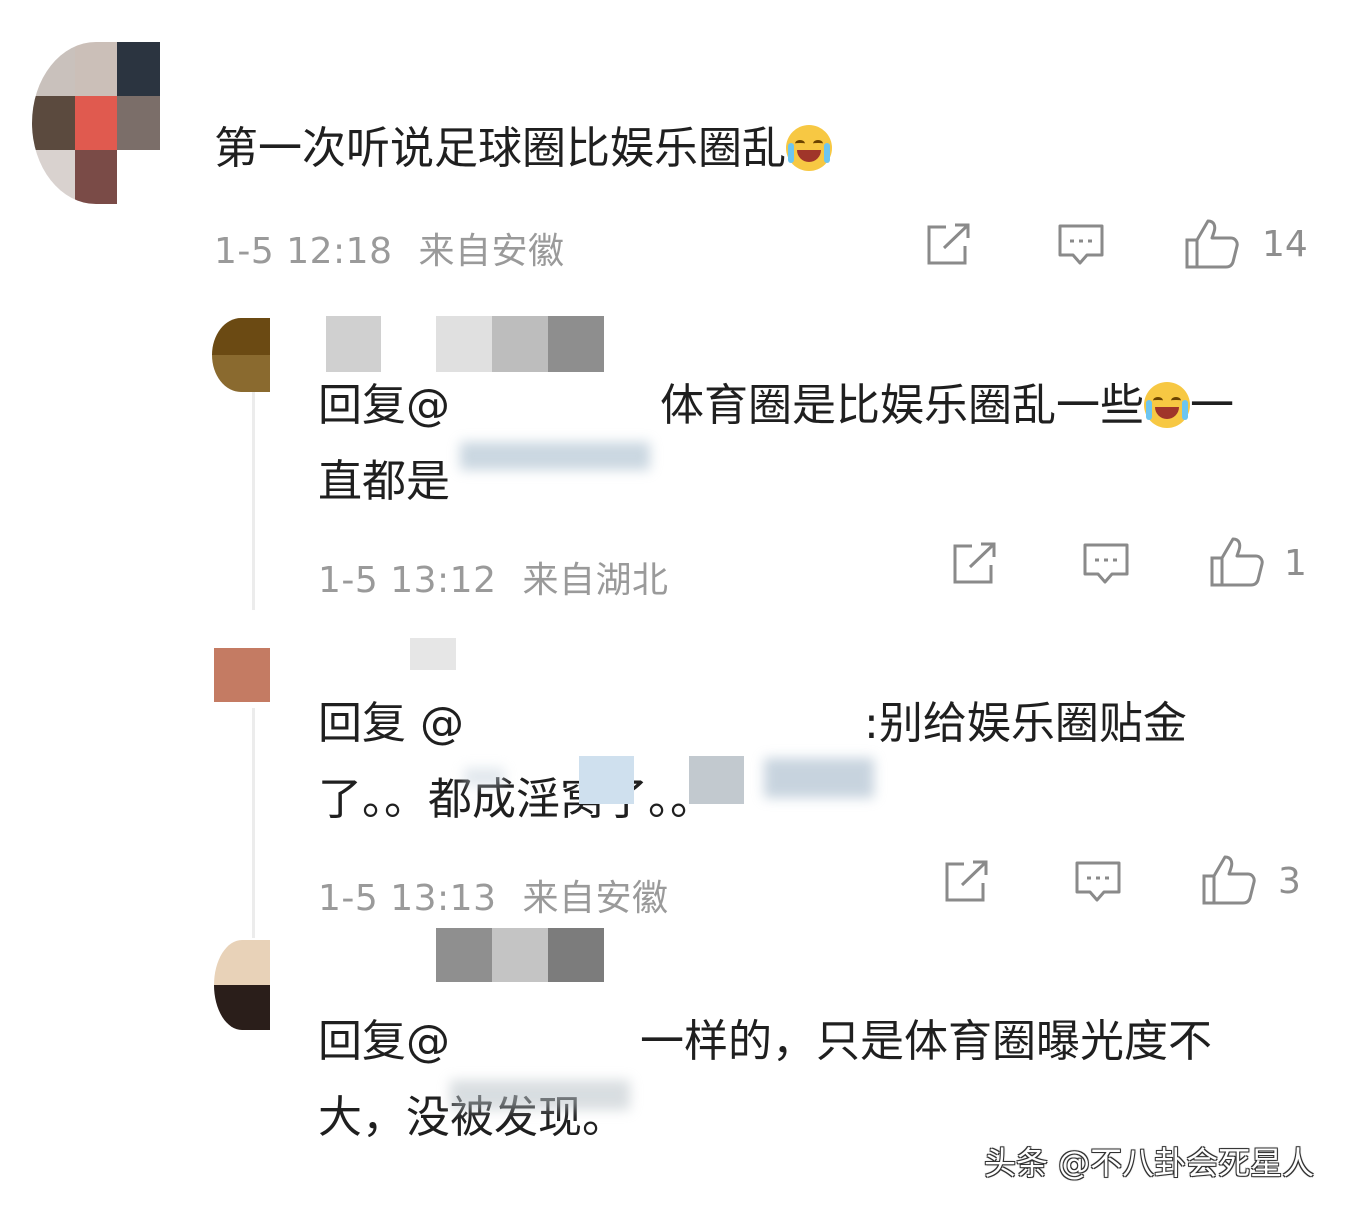 Image resolution: width=1372 pixels, height=1206 pixels. I want to click on comment-meta: 1-5 12:18 来自安徽, so click(389, 248).